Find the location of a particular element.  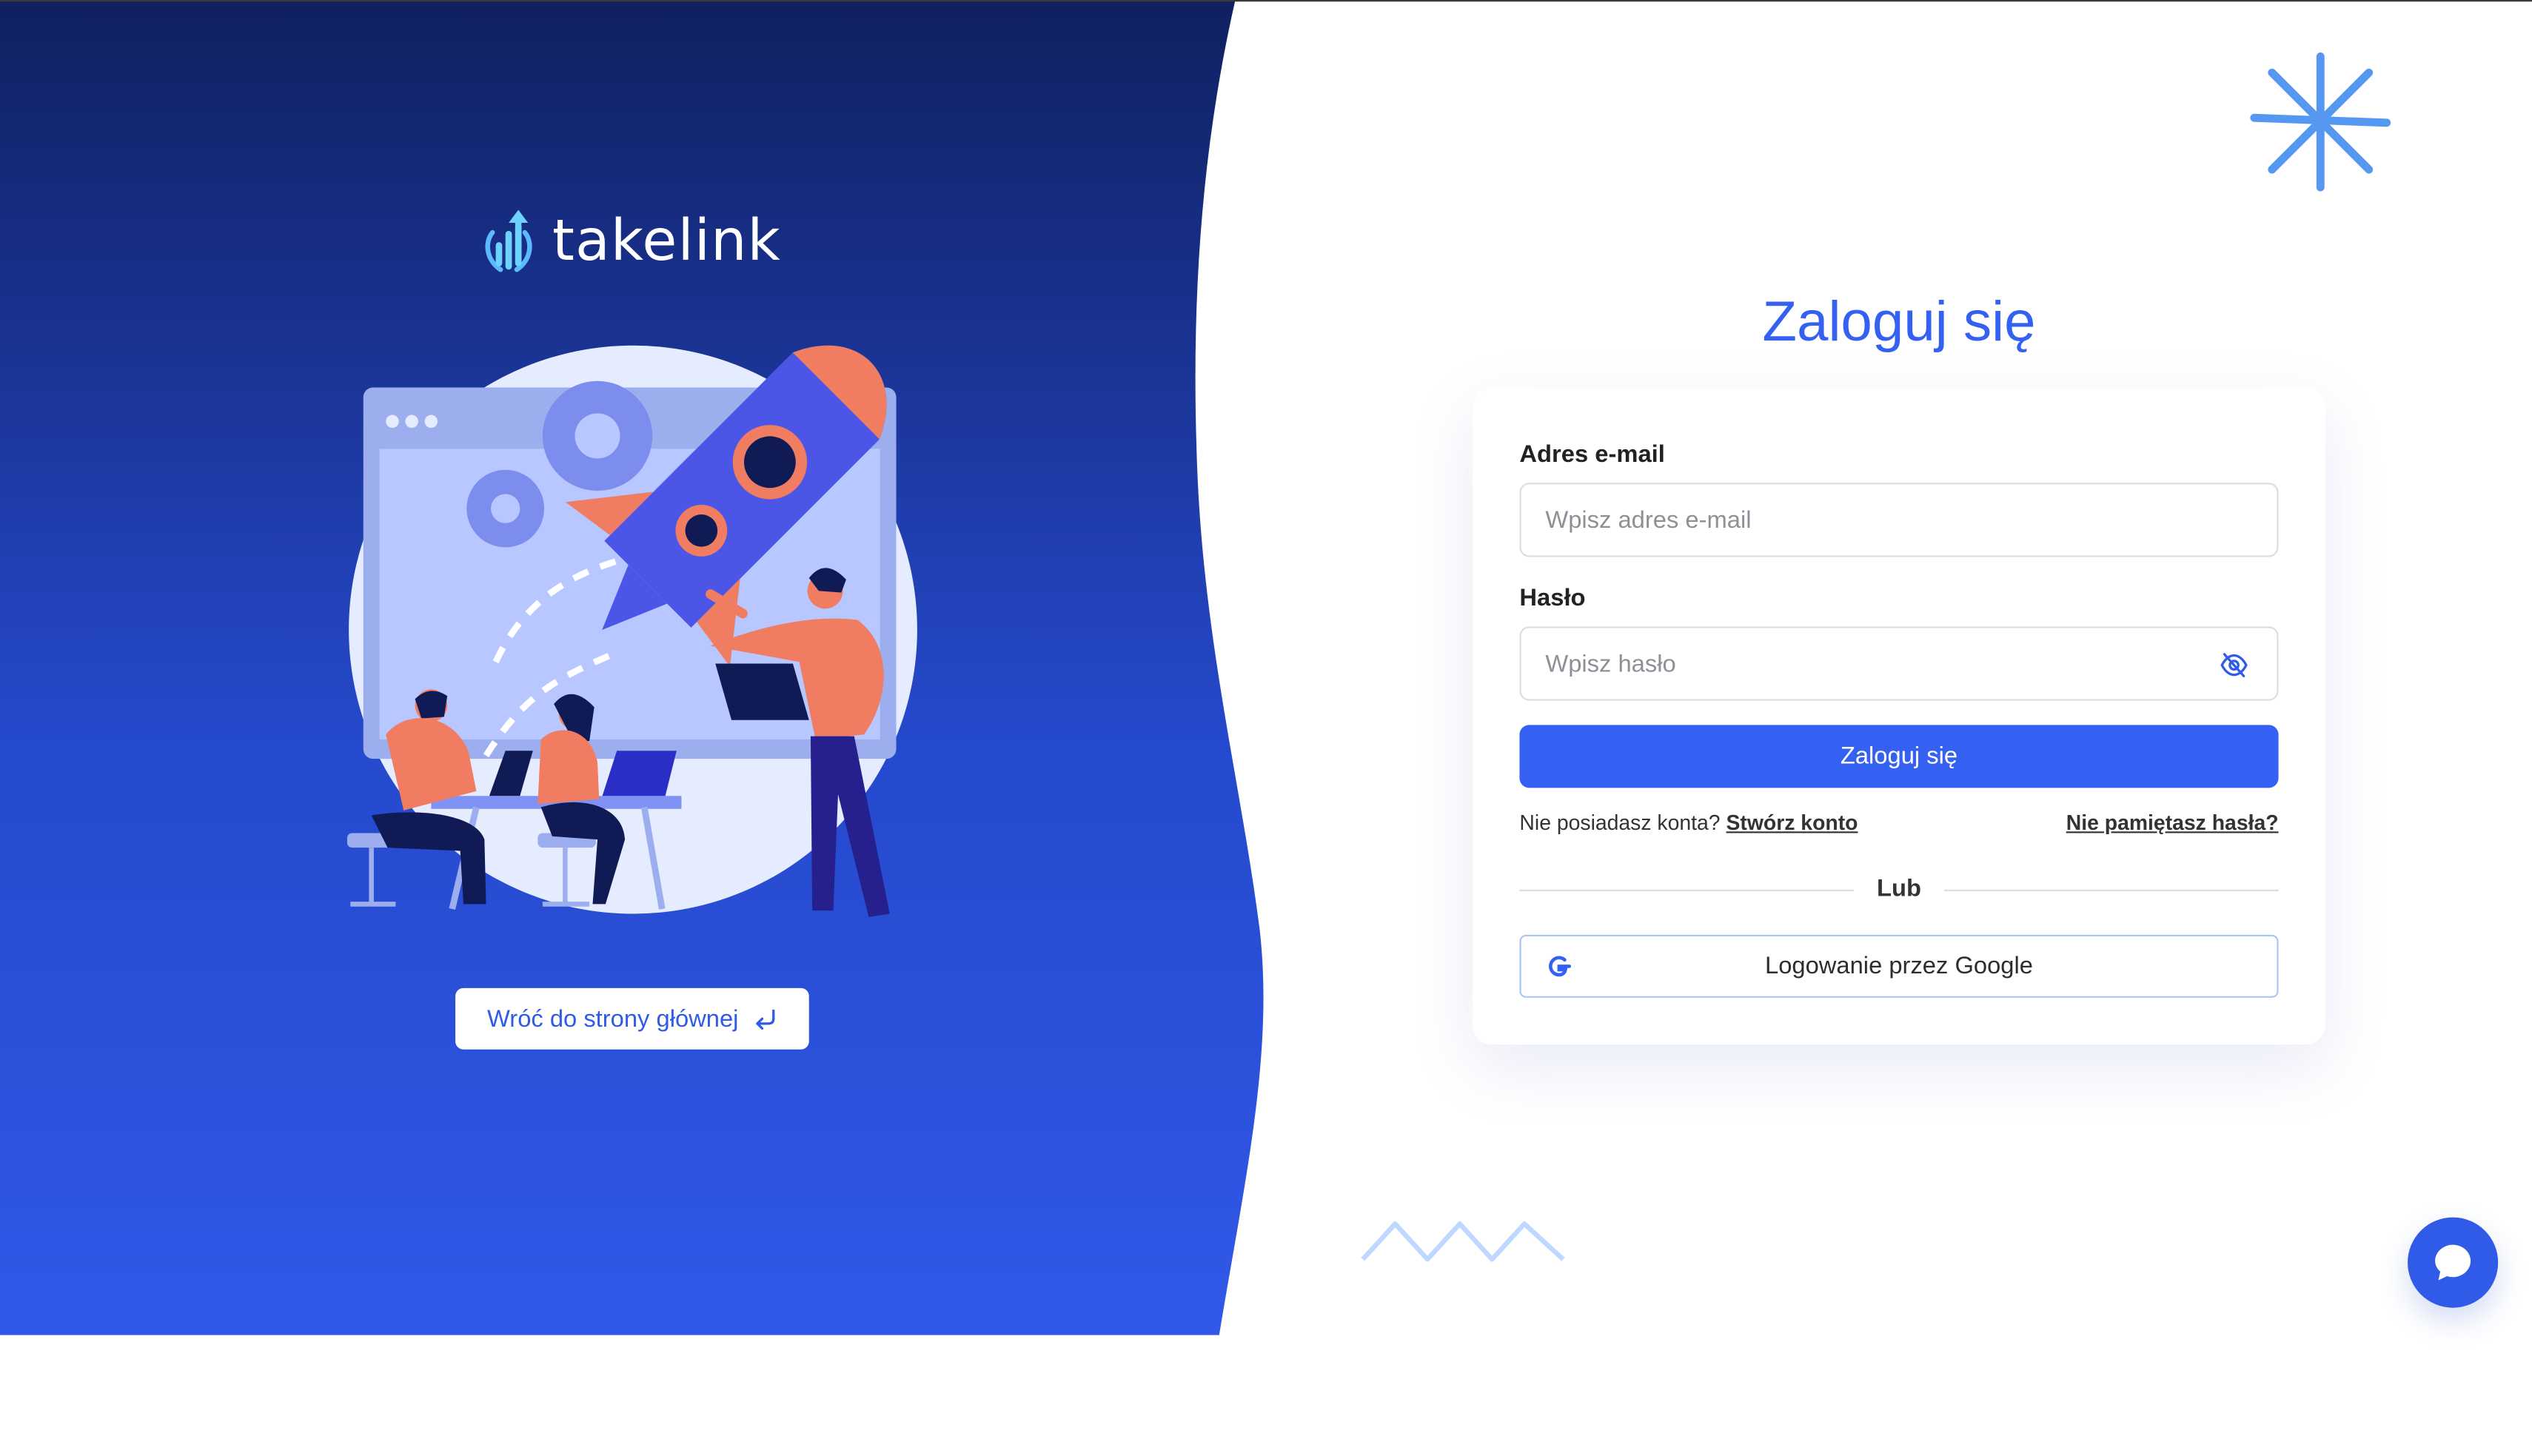

forgot-password-link: Nie pamiętasz hasła? is located at coordinates (2172, 823).